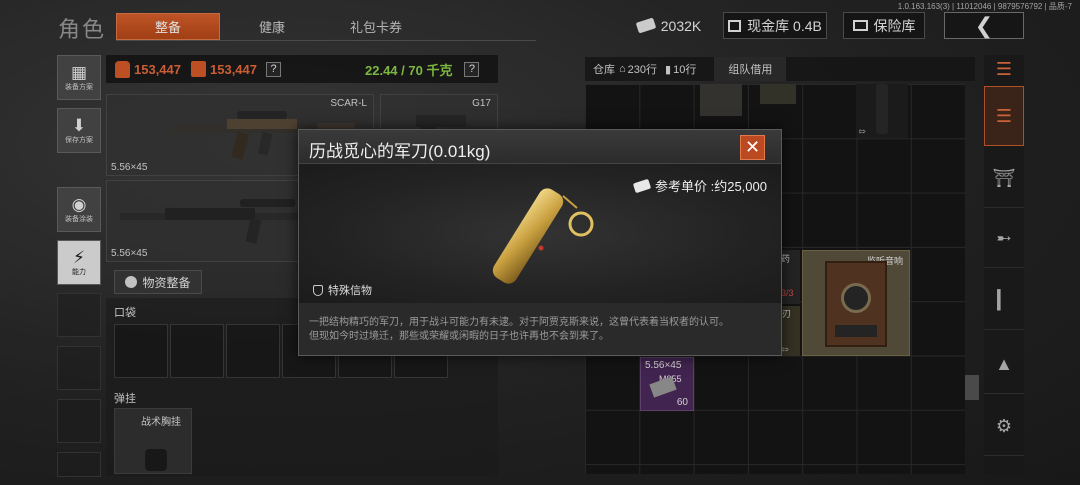 The height and width of the screenshot is (485, 1080). What do you see at coordinates (540, 147) in the screenshot?
I see `modal-header: 历战觅心的军刀(0.01kg) ✕` at bounding box center [540, 147].